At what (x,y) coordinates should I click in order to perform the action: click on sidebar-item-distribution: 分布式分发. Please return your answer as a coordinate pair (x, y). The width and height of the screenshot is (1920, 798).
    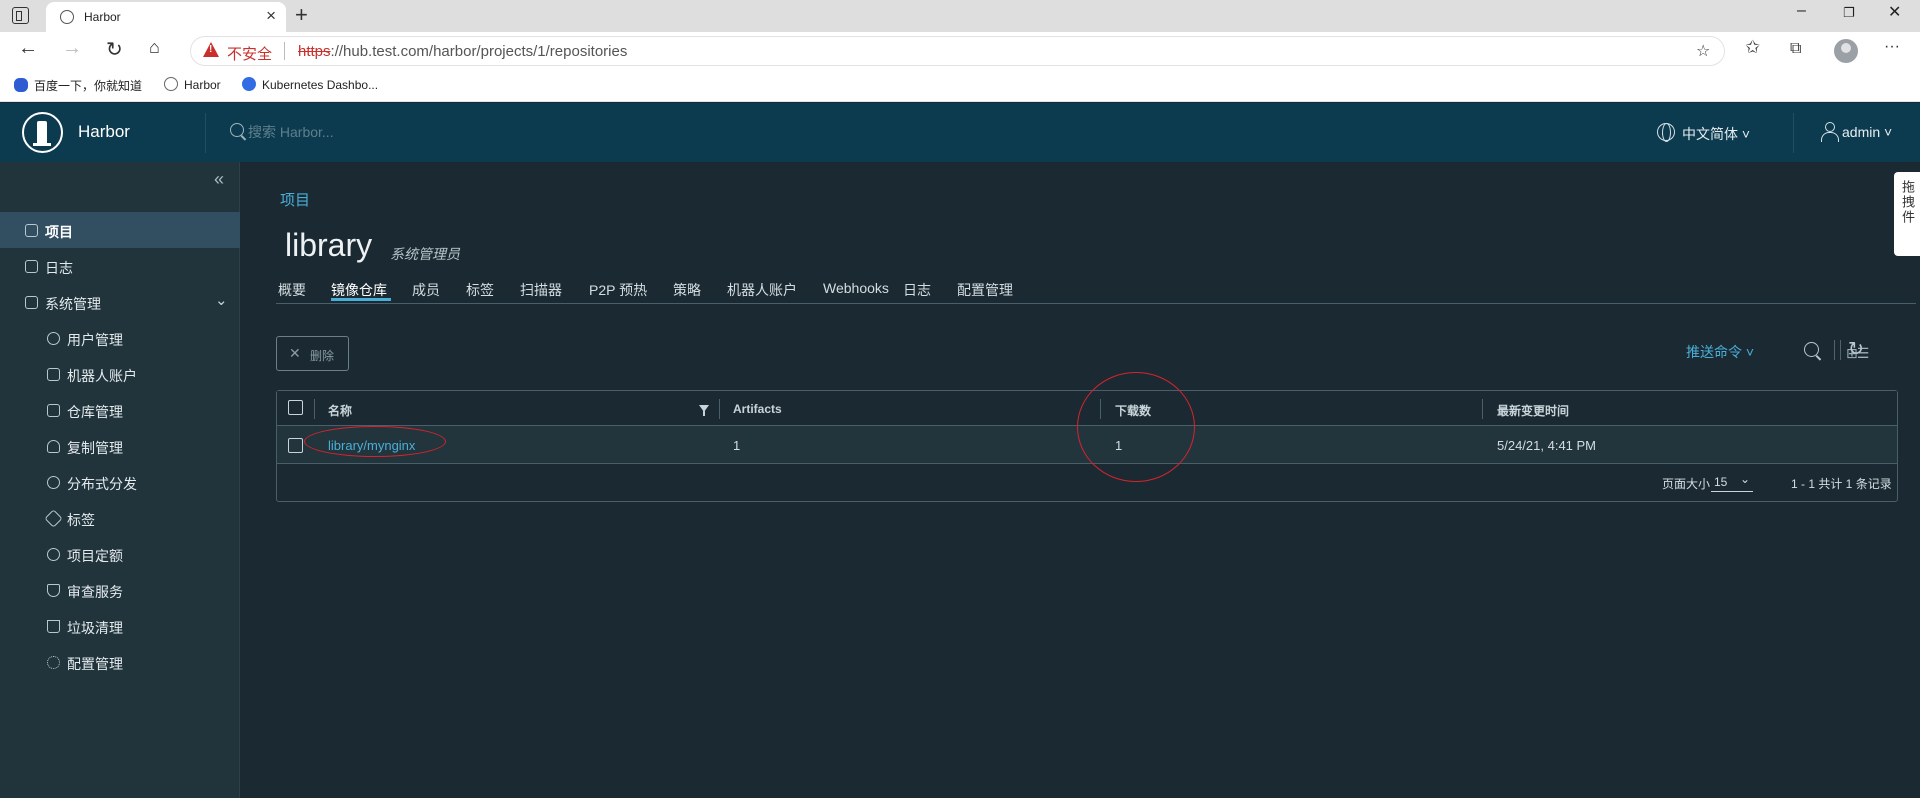
    Looking at the image, I should click on (120, 482).